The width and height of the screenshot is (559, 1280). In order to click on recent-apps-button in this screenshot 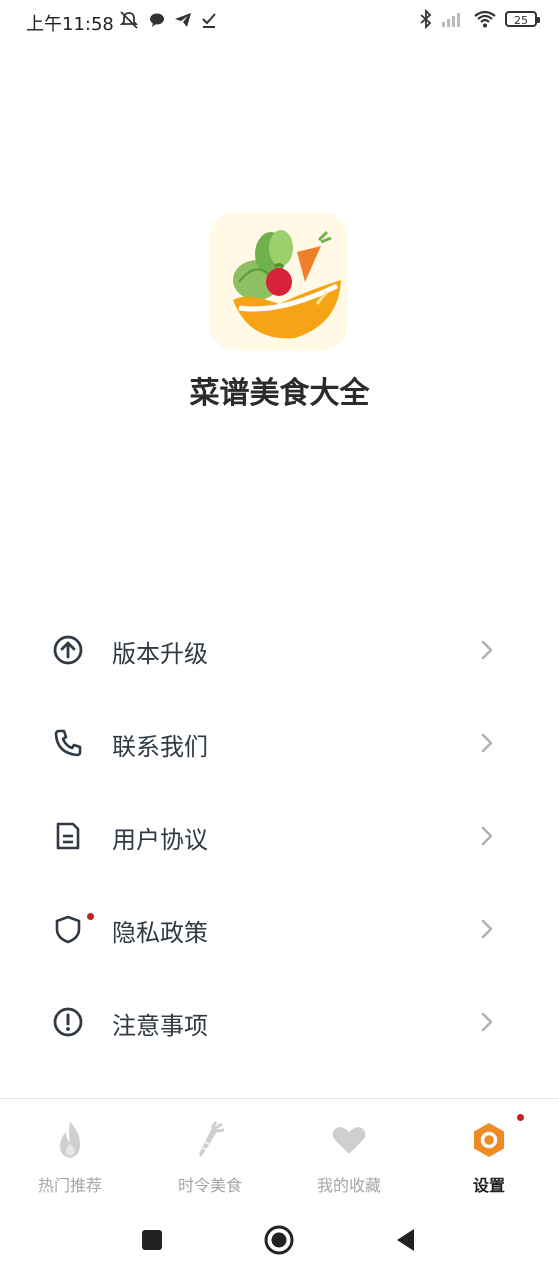, I will do `click(152, 1240)`.